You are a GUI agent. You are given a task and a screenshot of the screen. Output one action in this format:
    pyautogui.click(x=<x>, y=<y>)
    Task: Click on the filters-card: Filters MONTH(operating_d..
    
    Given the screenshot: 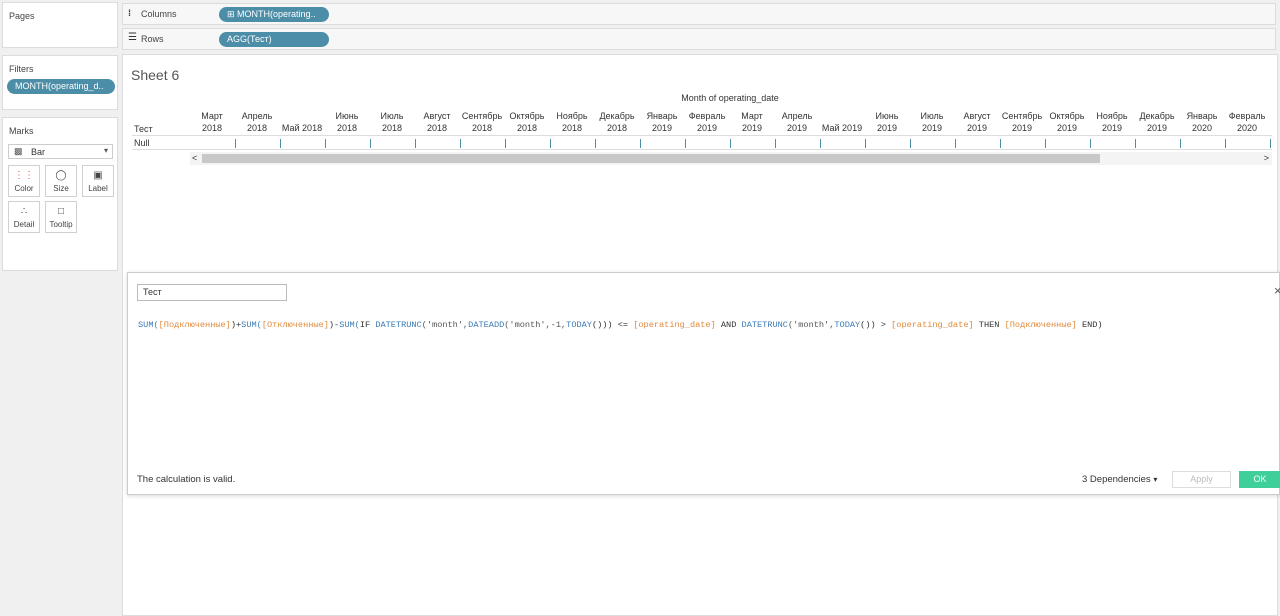 What is the action you would take?
    pyautogui.click(x=60, y=82)
    